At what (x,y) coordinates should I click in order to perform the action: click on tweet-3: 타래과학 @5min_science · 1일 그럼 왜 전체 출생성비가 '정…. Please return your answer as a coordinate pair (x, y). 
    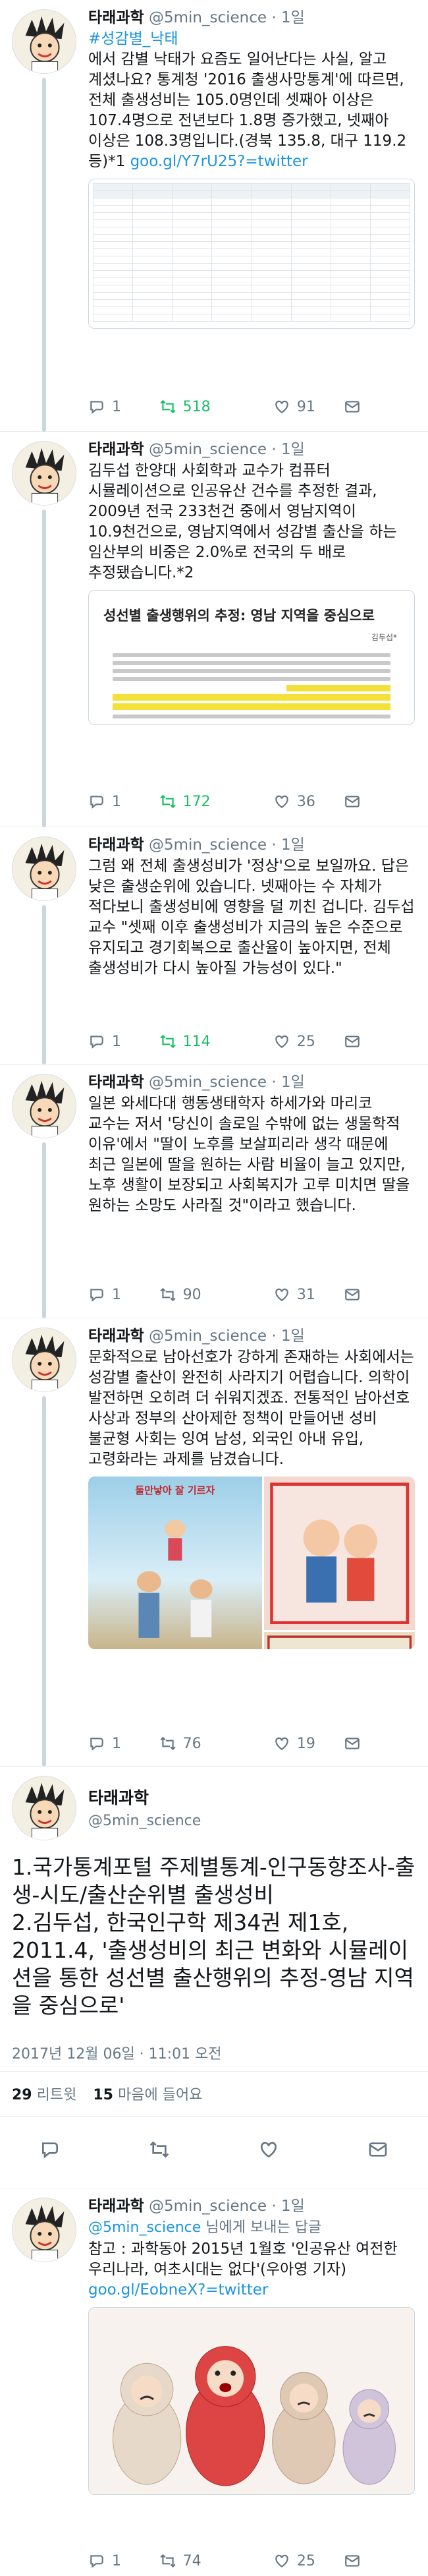
    Looking at the image, I should click on (214, 946).